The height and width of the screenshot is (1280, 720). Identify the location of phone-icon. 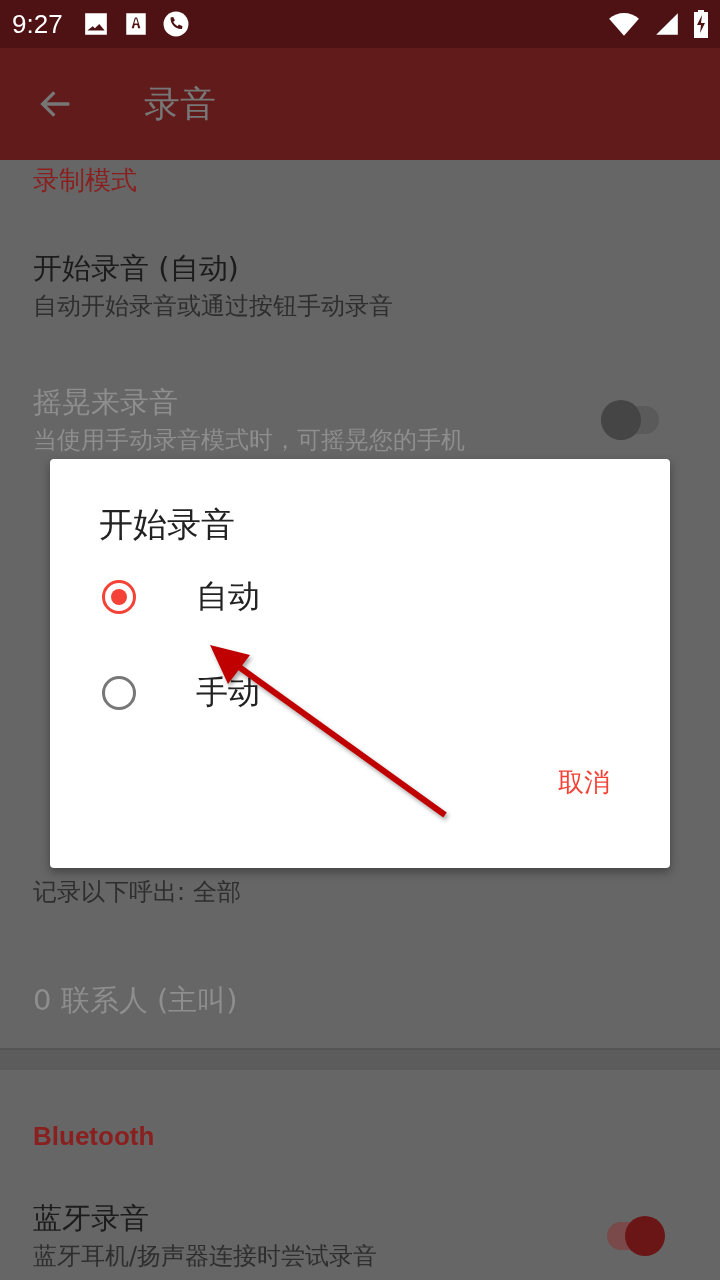
(175, 24).